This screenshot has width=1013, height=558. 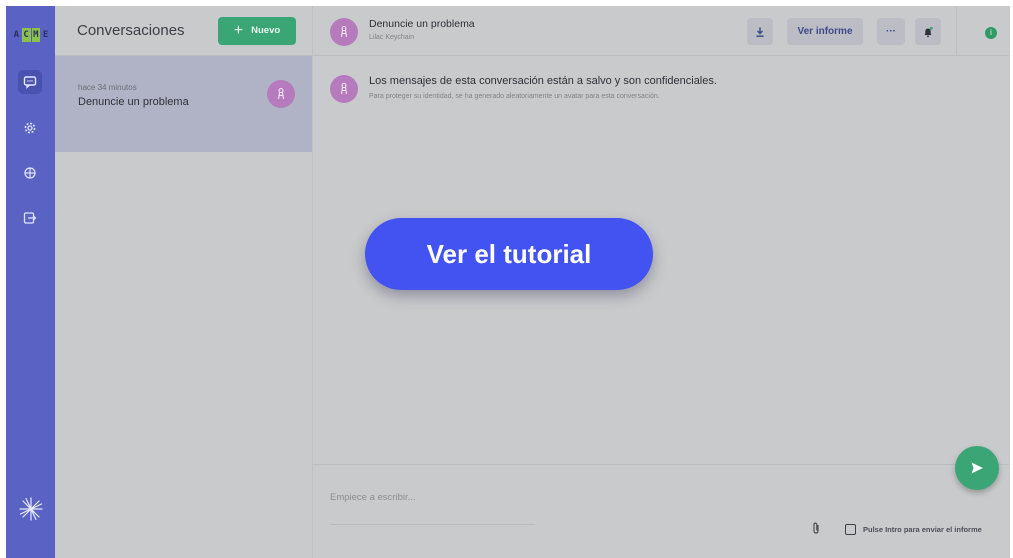 What do you see at coordinates (922, 529) in the screenshot?
I see `enter-to-send-label: Pulse Intro para enviar el informe` at bounding box center [922, 529].